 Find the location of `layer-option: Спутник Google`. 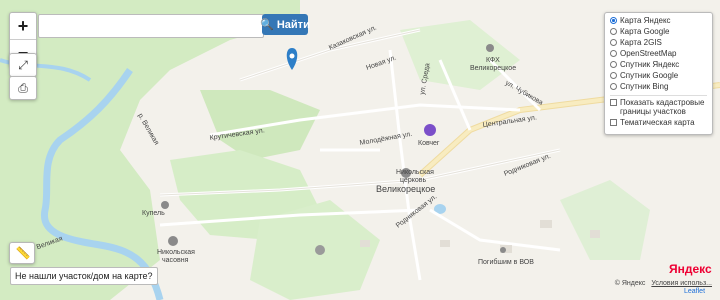

layer-option: Спутник Google is located at coordinates (658, 75).